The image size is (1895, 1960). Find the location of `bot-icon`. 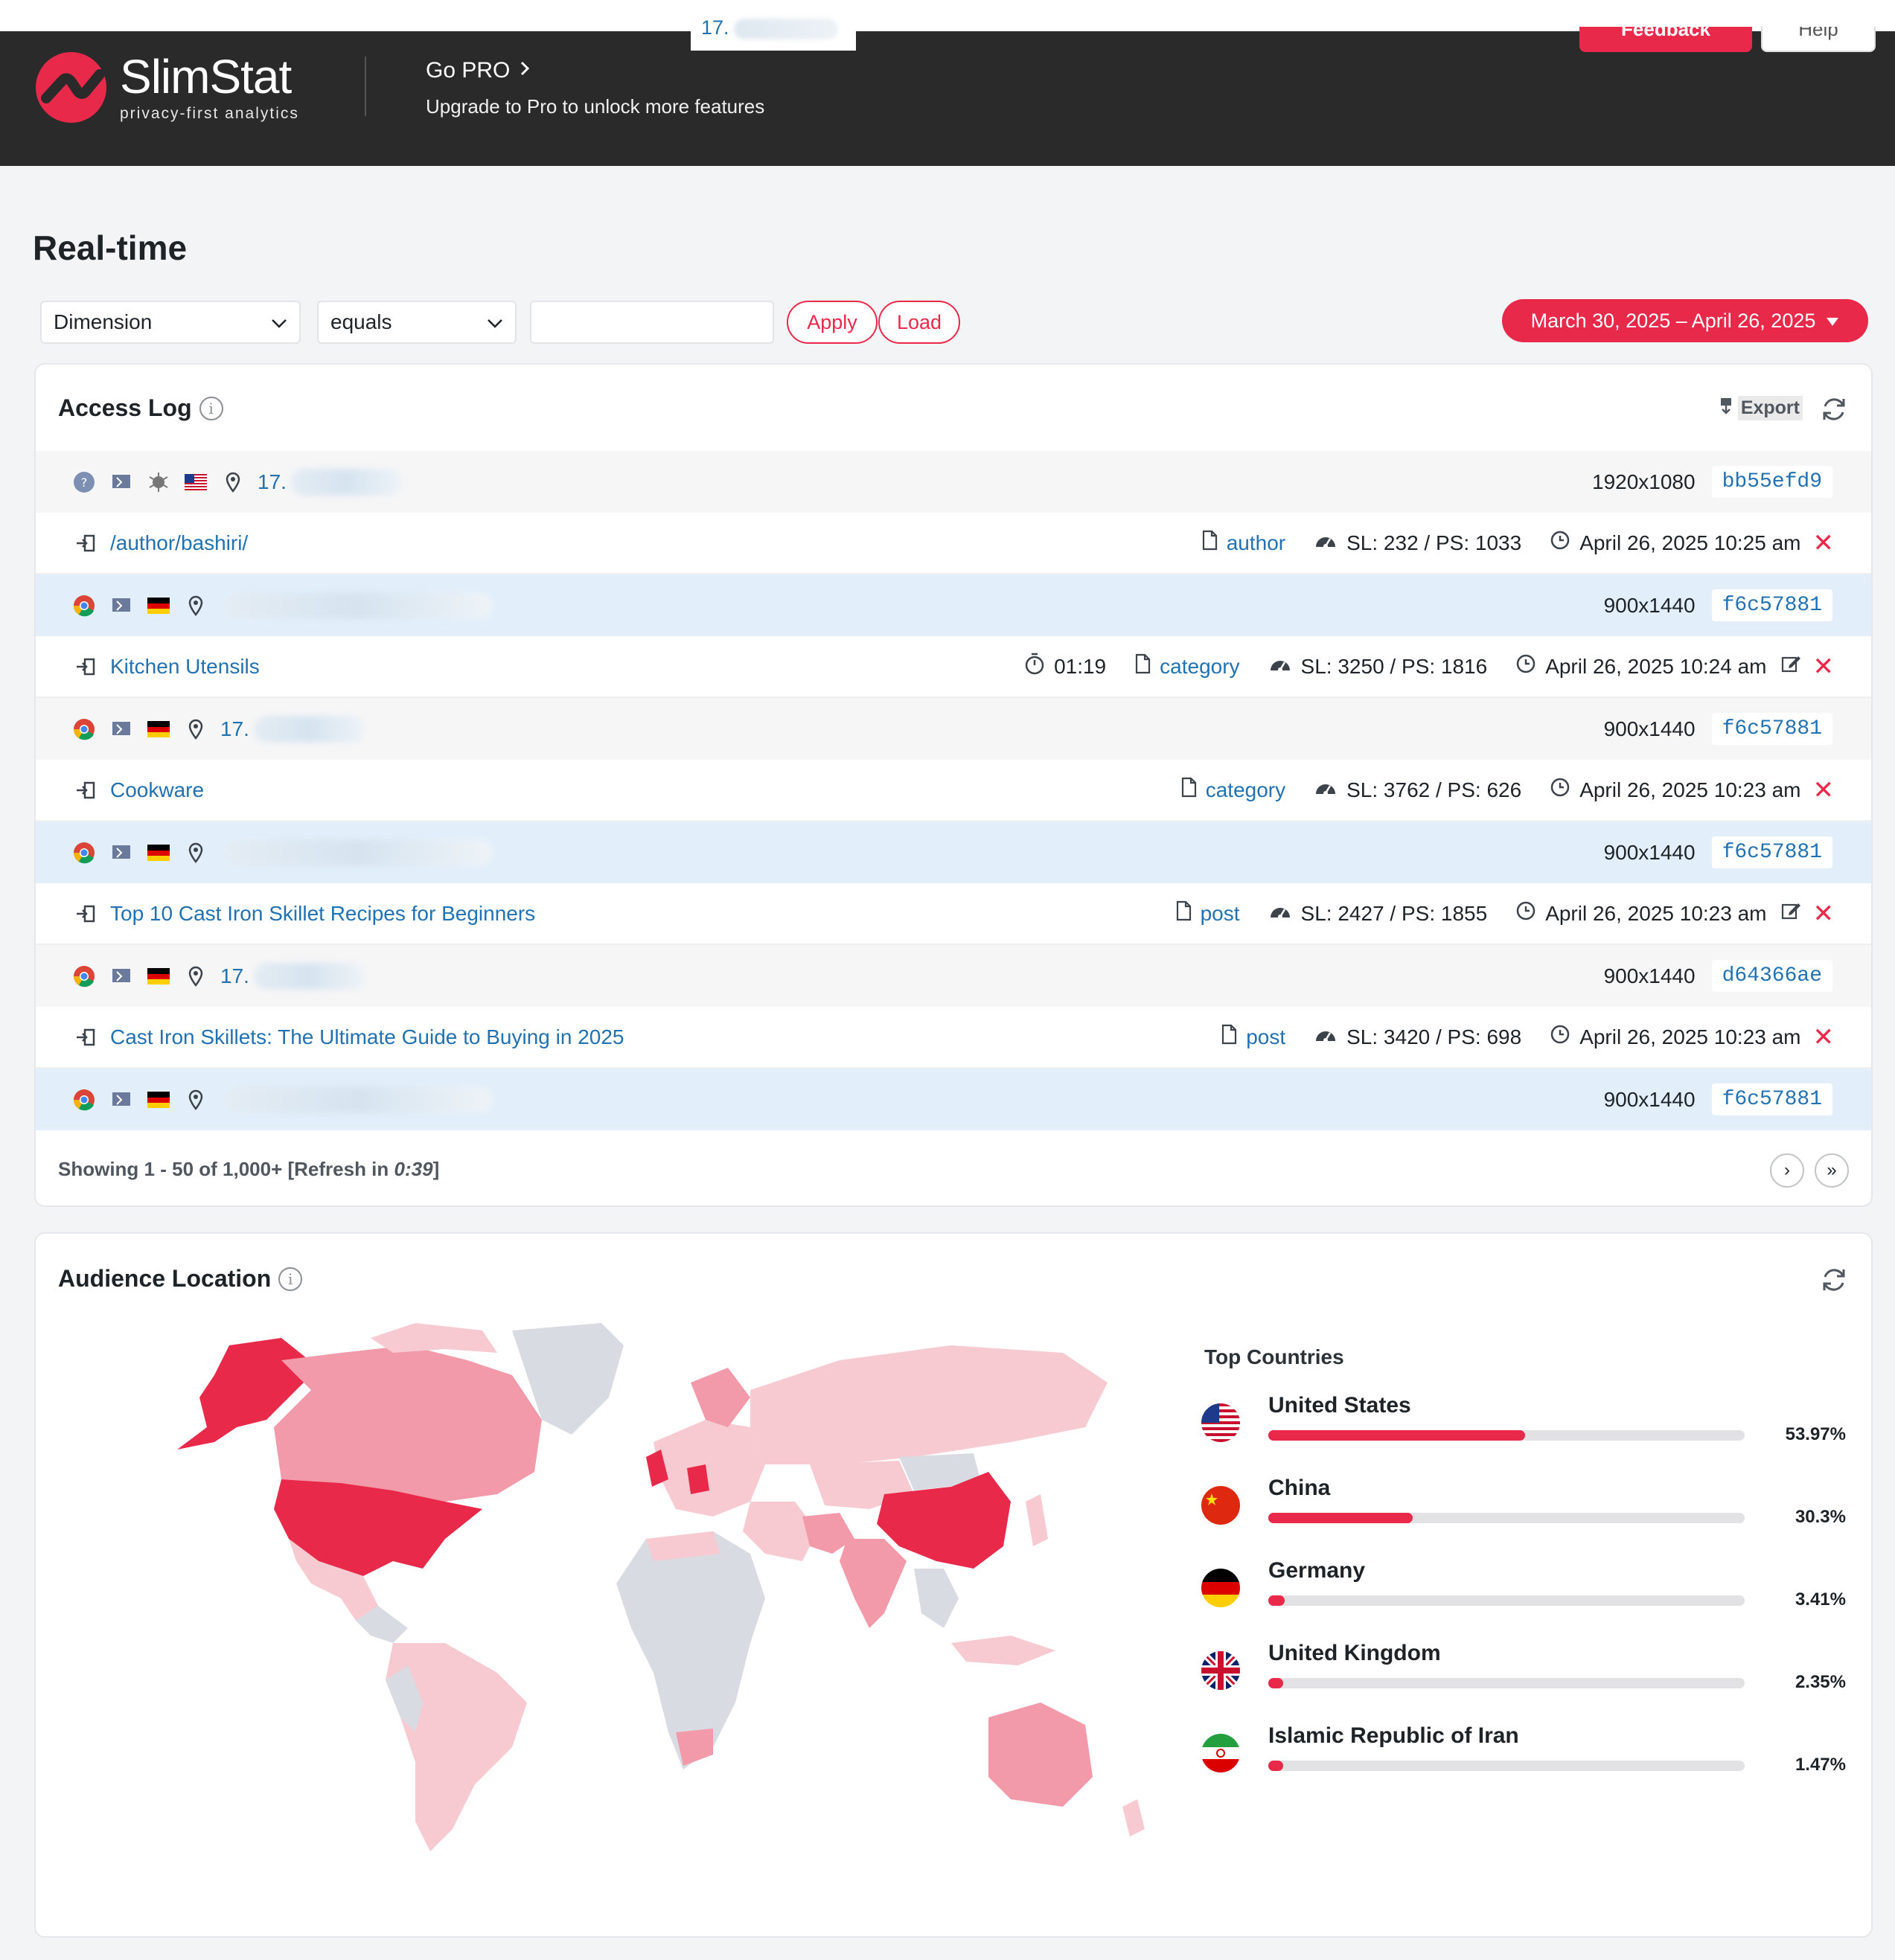

bot-icon is located at coordinates (158, 483).